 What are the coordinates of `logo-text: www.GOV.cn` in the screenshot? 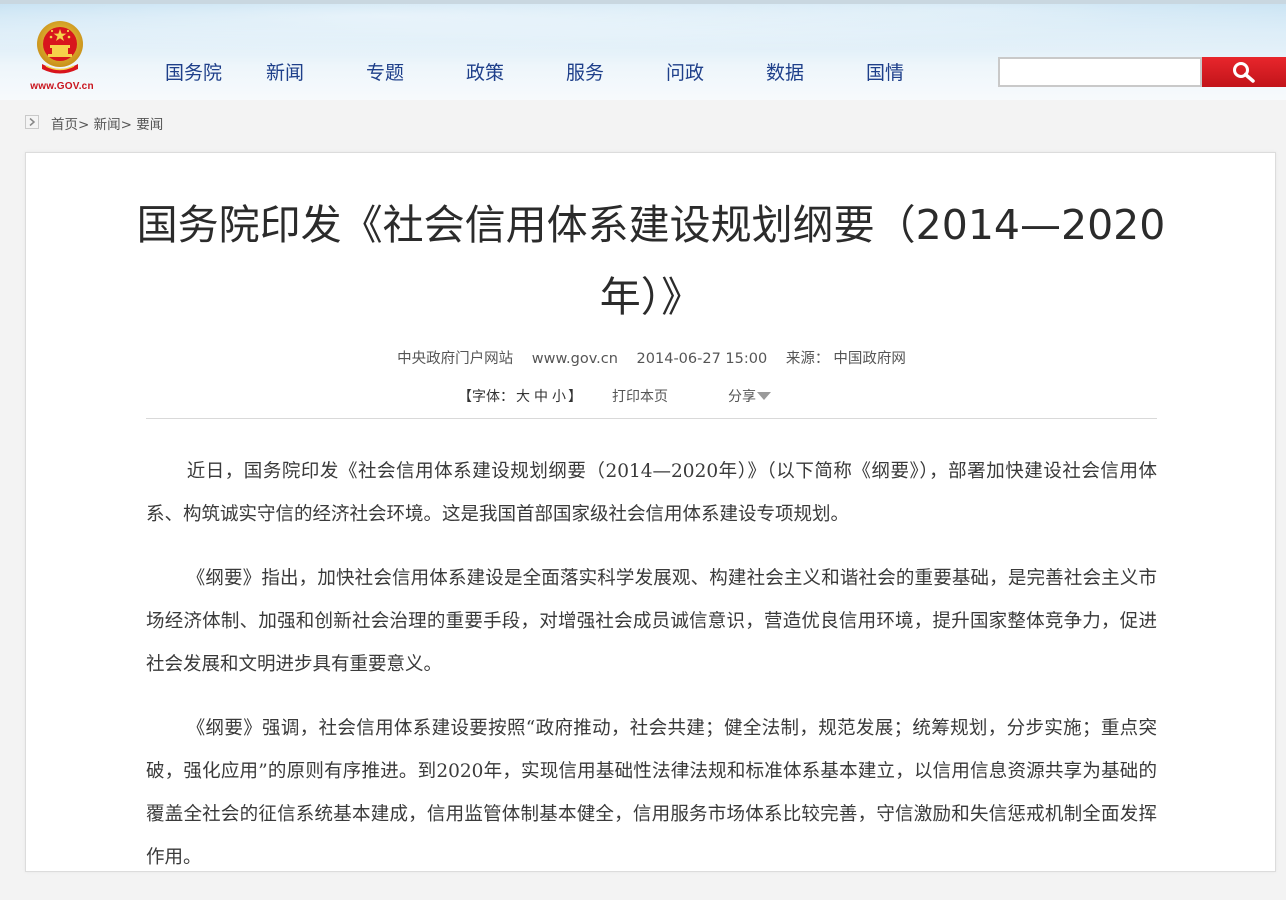 It's located at (62, 86).